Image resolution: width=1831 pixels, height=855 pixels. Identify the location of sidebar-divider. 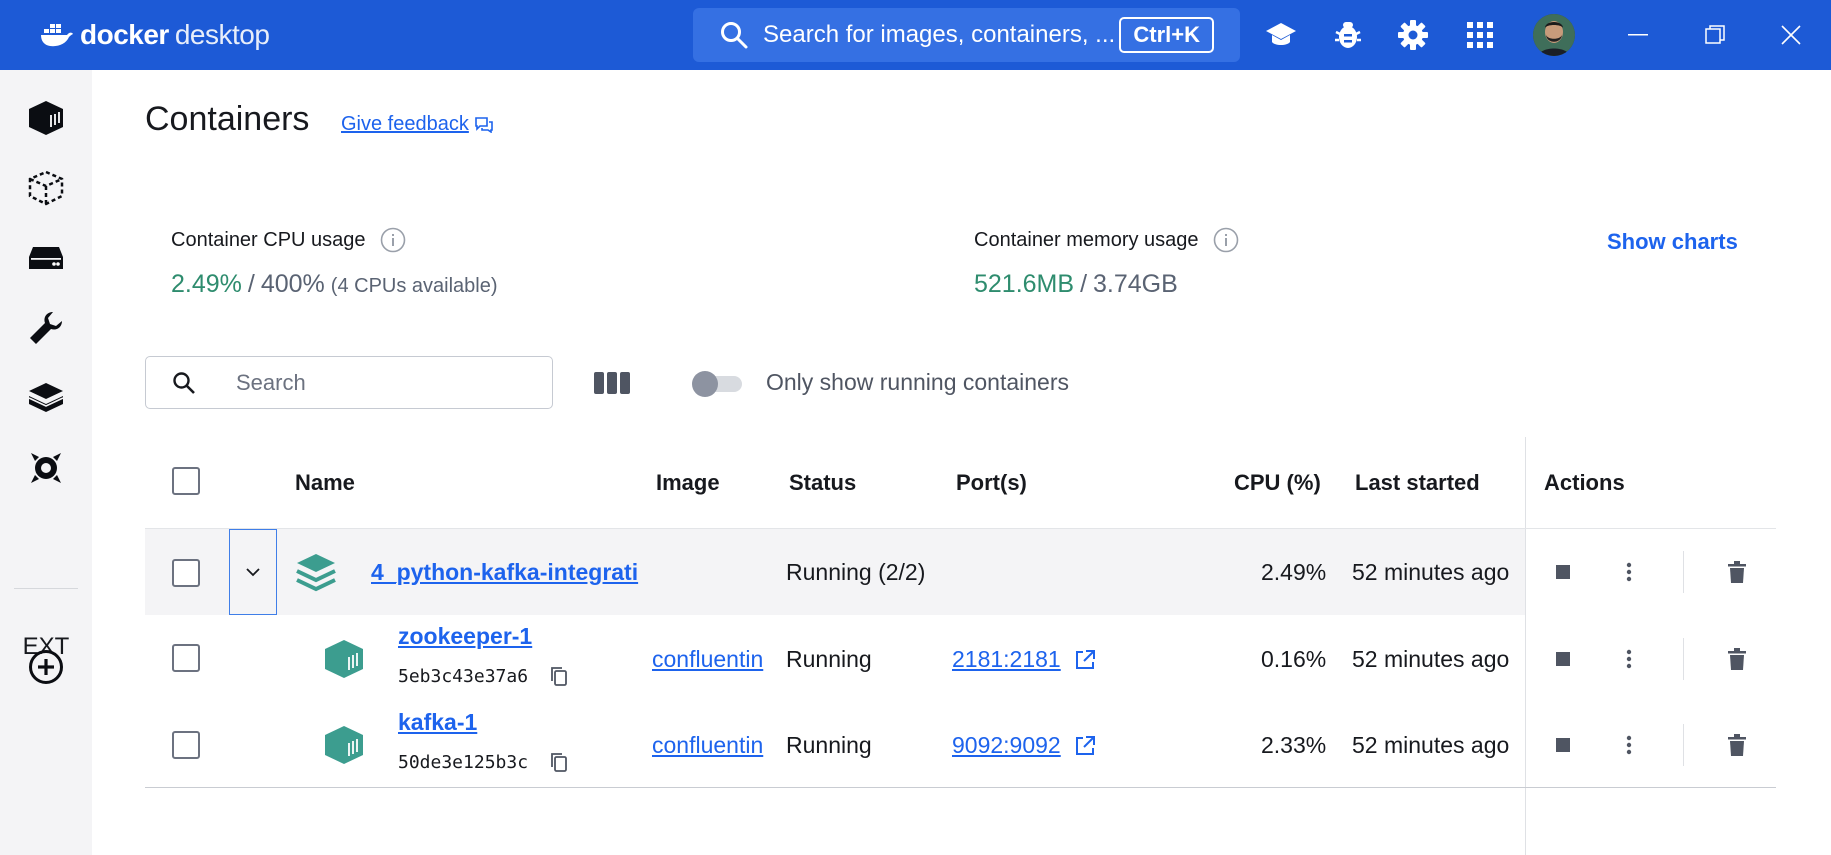
(46, 588).